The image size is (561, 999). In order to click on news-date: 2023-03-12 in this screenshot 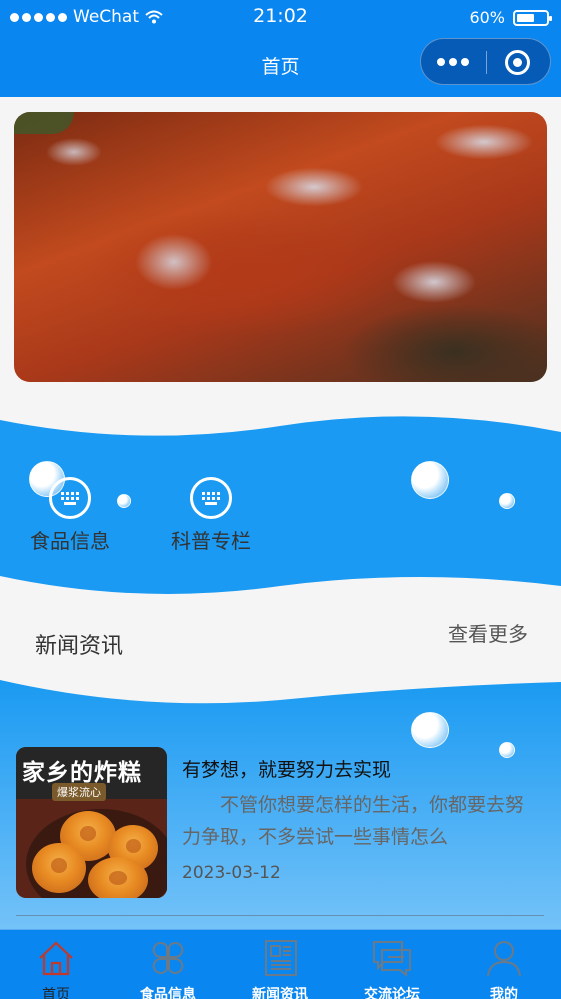, I will do `click(231, 873)`.